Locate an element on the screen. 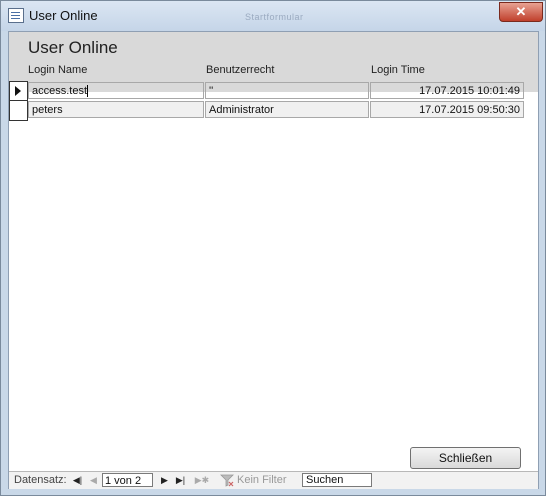 This screenshot has width=546, height=496. current-record-input: 1 von 2 is located at coordinates (127, 480).